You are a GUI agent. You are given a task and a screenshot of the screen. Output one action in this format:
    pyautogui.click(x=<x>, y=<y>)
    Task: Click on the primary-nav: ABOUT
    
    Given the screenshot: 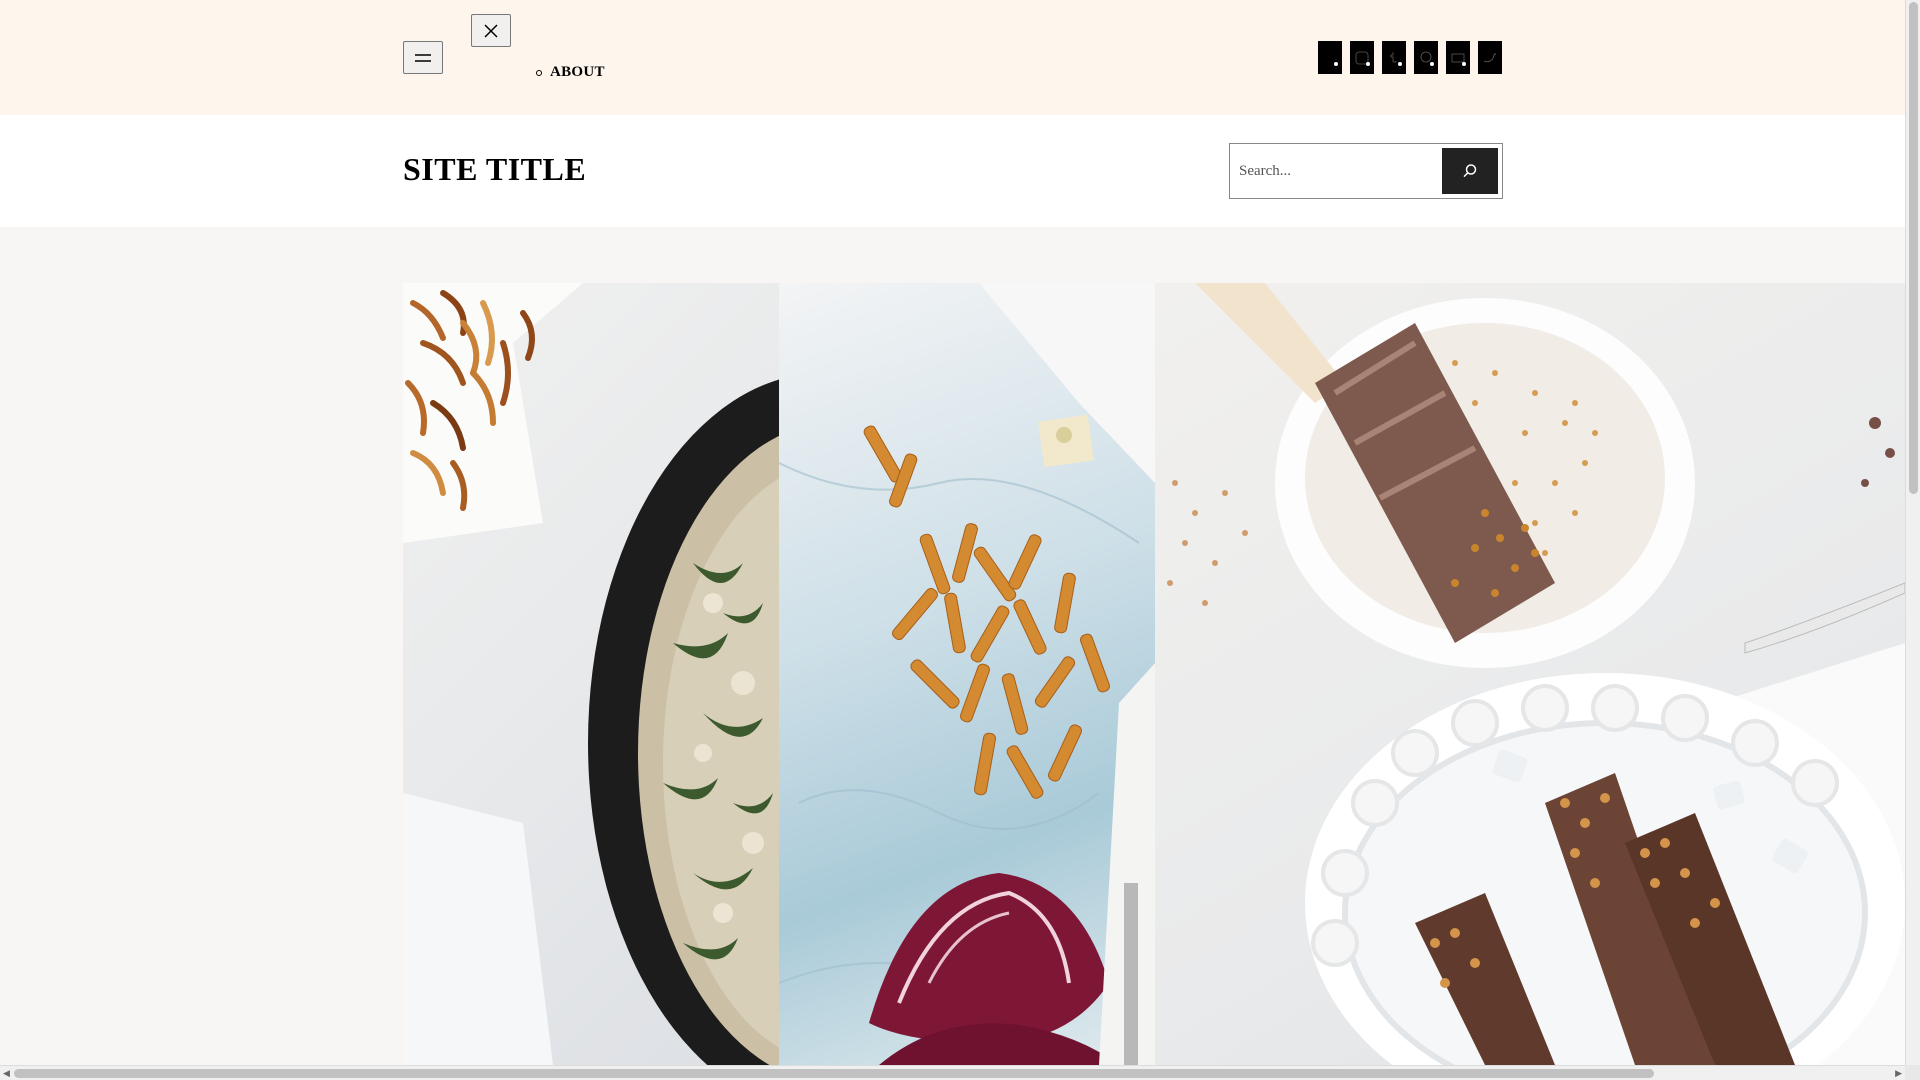 What is the action you would take?
    pyautogui.click(x=570, y=72)
    